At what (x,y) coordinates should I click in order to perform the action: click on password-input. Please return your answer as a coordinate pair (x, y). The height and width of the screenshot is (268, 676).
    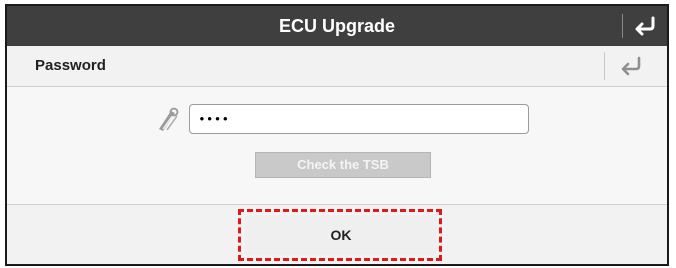
    Looking at the image, I should click on (359, 119).